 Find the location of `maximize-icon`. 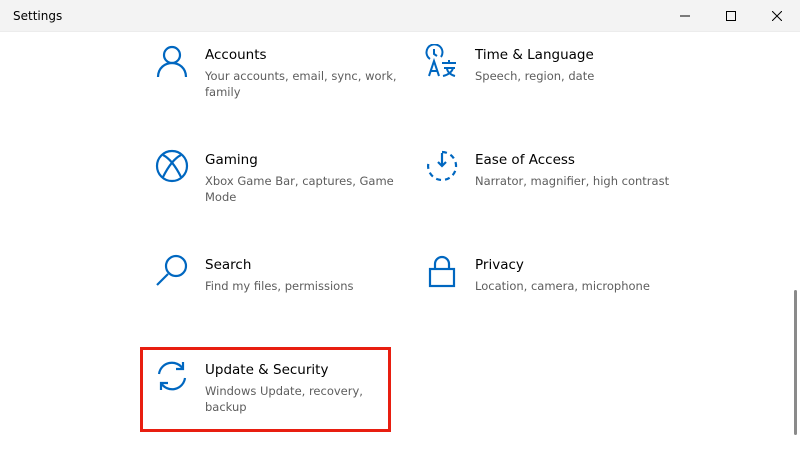

maximize-icon is located at coordinates (731, 16).